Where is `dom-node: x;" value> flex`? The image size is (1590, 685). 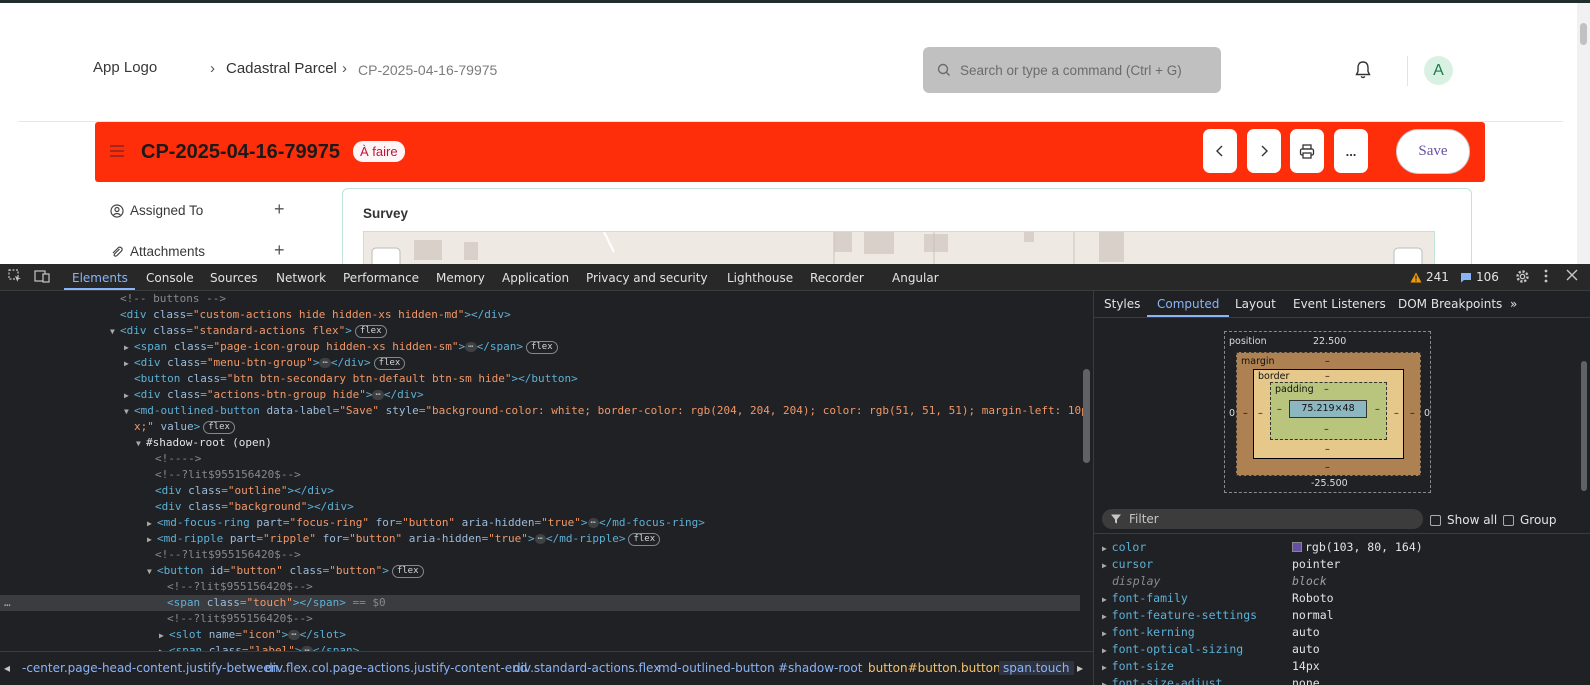 dom-node: x;" value> flex is located at coordinates (540, 427).